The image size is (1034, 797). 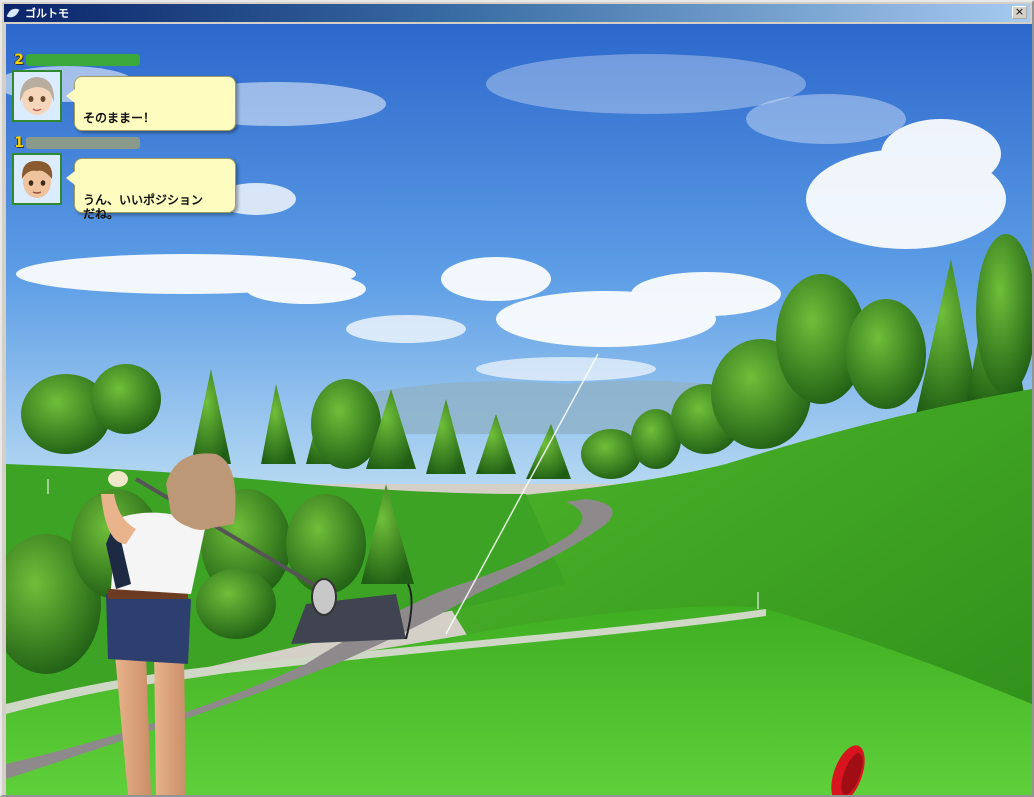 I want to click on close-button: ×, so click(x=1019, y=12).